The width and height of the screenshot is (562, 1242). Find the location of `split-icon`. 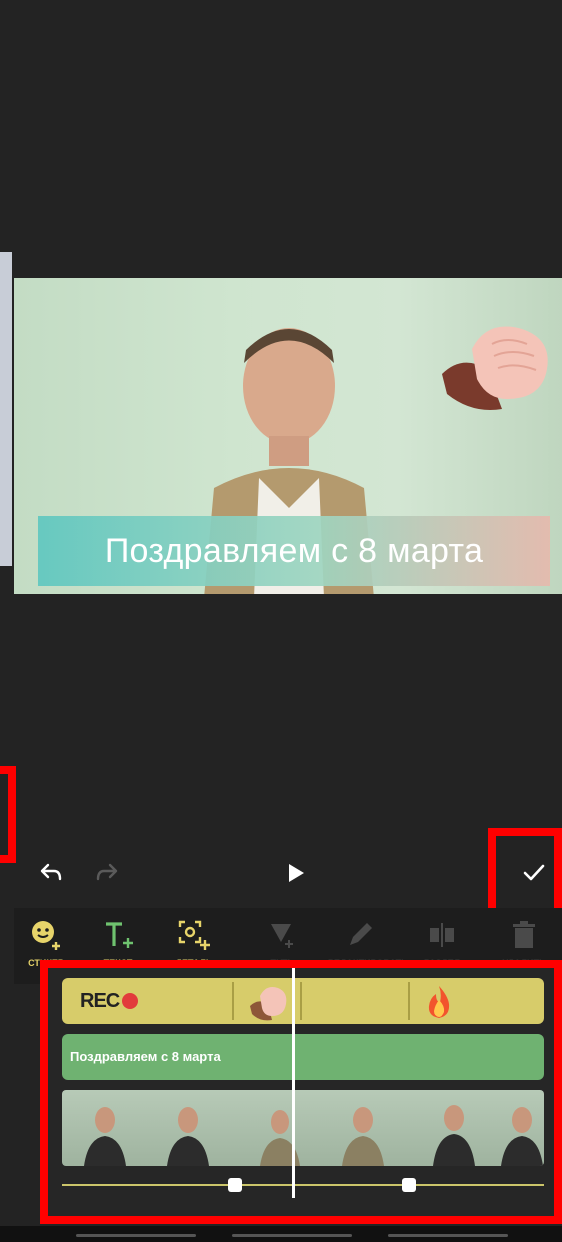

split-icon is located at coordinates (442, 935).